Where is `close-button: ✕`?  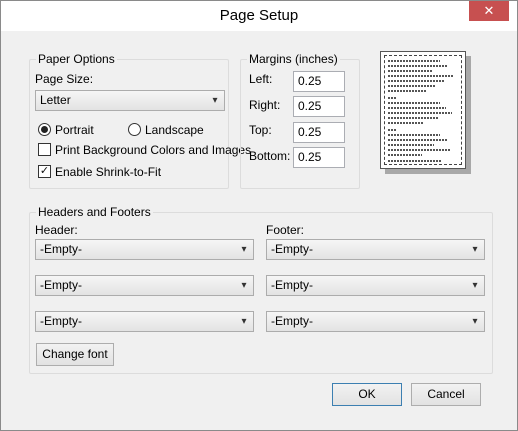 close-button: ✕ is located at coordinates (489, 11).